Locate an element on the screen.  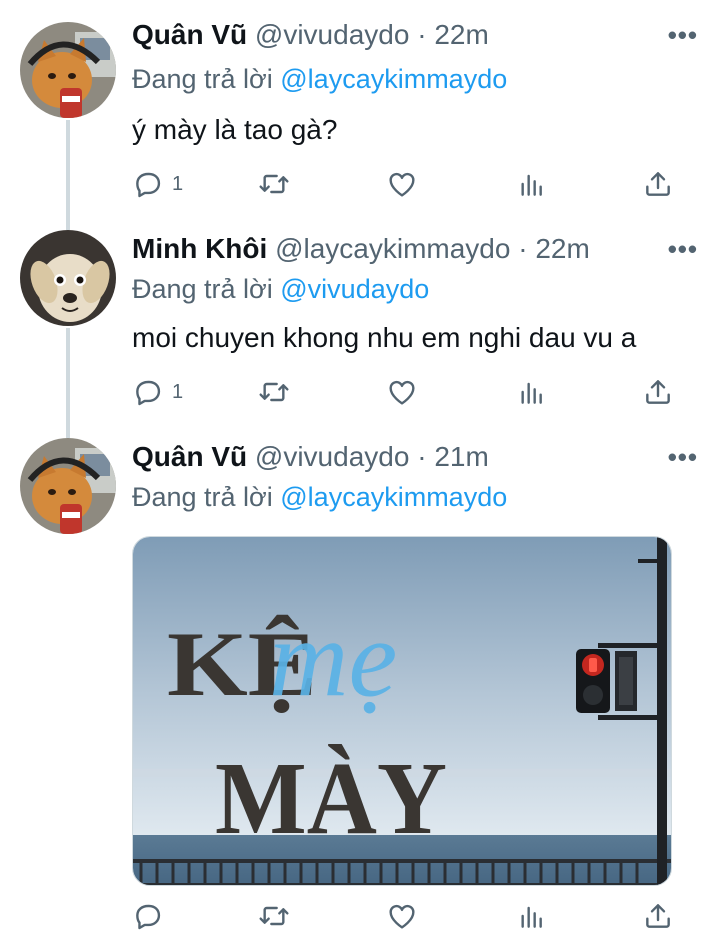
tweet-actions is located at coordinates (412, 916).